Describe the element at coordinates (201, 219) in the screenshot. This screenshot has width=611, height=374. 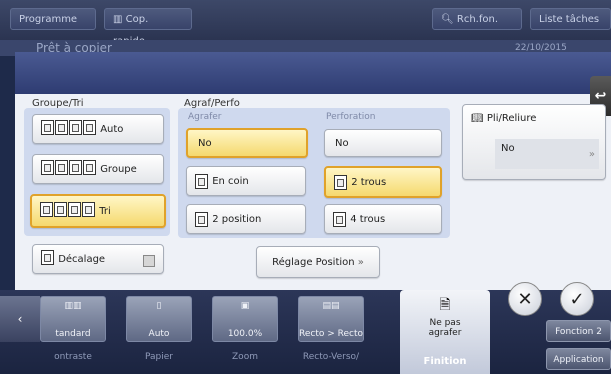
I see `staple-two-icon` at that location.